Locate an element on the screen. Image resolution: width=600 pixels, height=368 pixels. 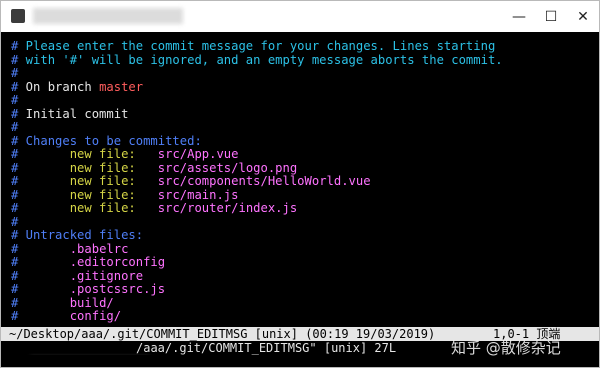
editor-line: # Untracked files: is located at coordinates (301, 235).